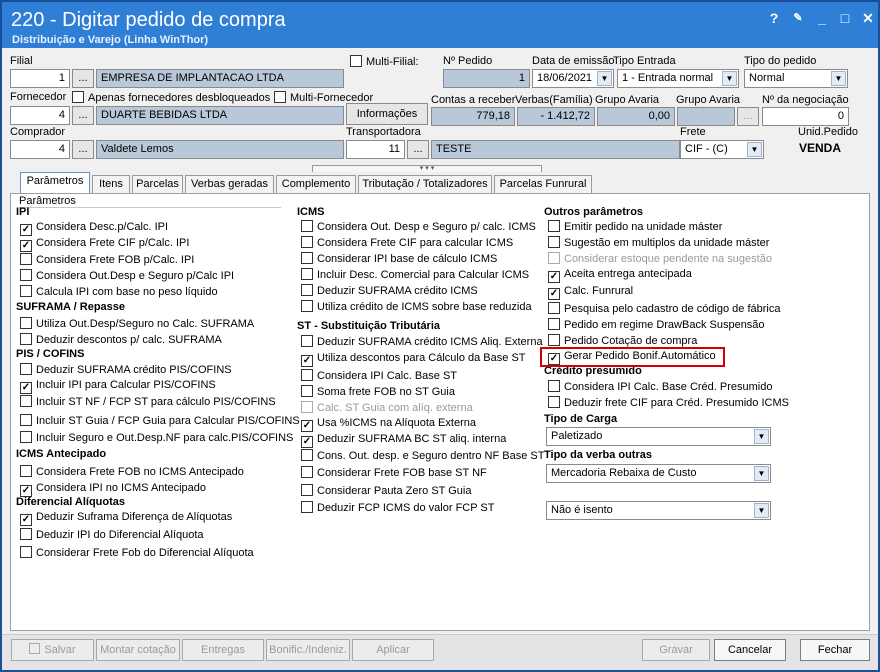 The width and height of the screenshot is (880, 672). What do you see at coordinates (379, 377) in the screenshot?
I see `option-checkbox: Considera IPI Calc. Base ST` at bounding box center [379, 377].